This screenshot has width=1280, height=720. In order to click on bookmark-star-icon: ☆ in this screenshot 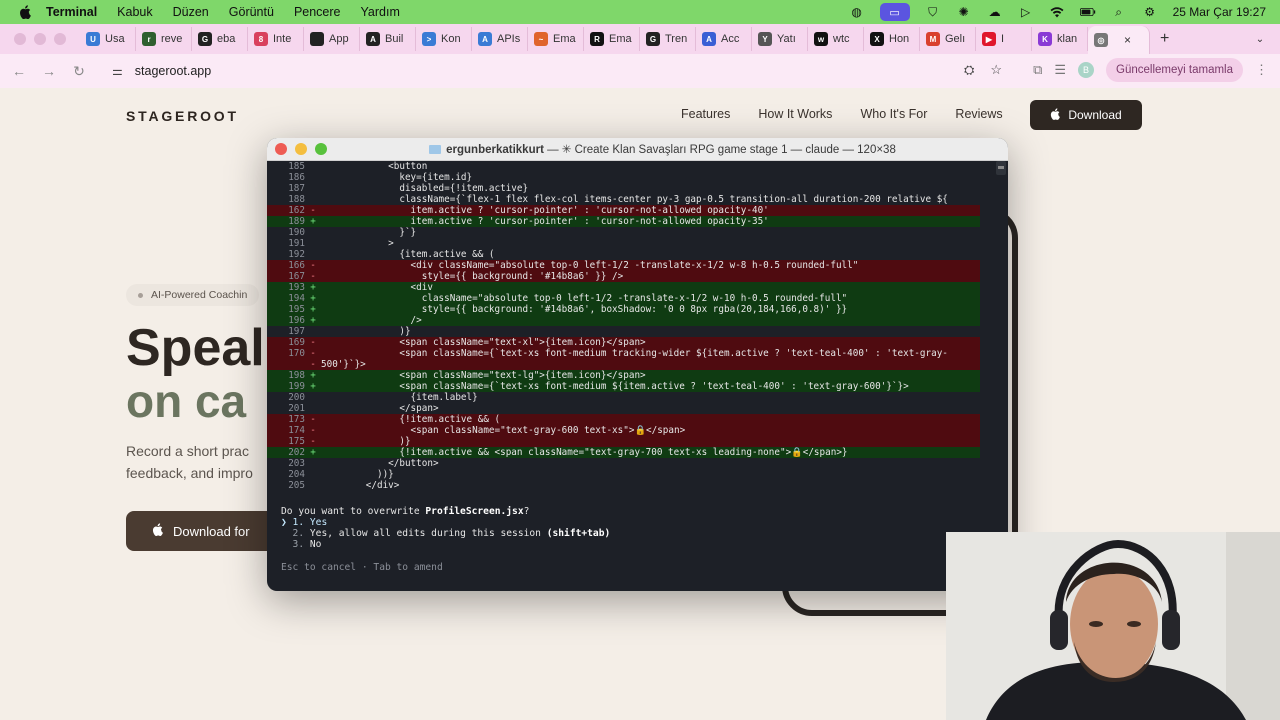, I will do `click(996, 70)`.